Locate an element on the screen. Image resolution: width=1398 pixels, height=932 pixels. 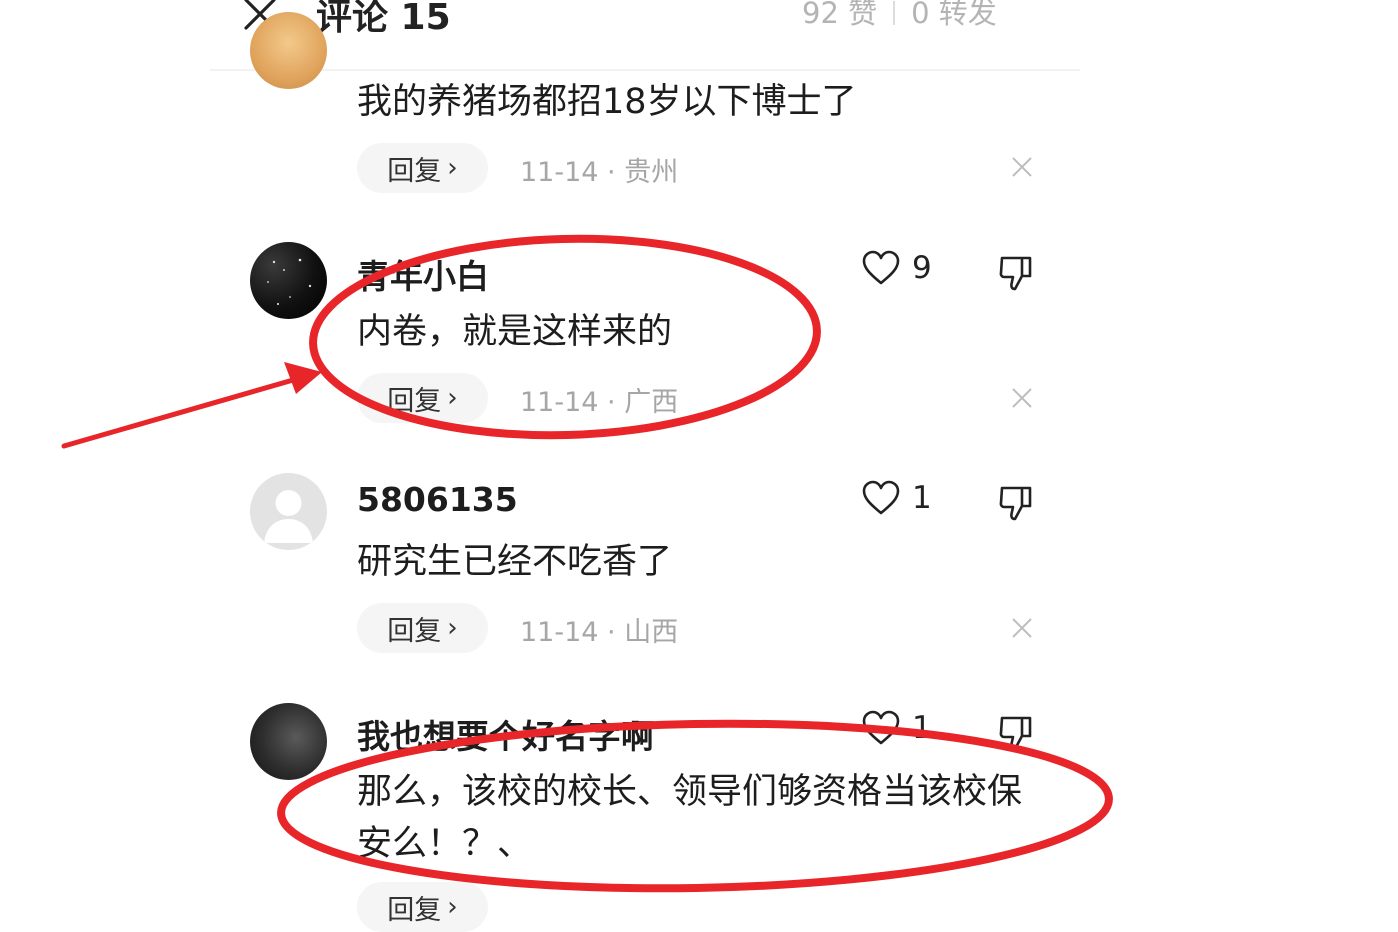
likes-count: 92 赞 is located at coordinates (839, 15).